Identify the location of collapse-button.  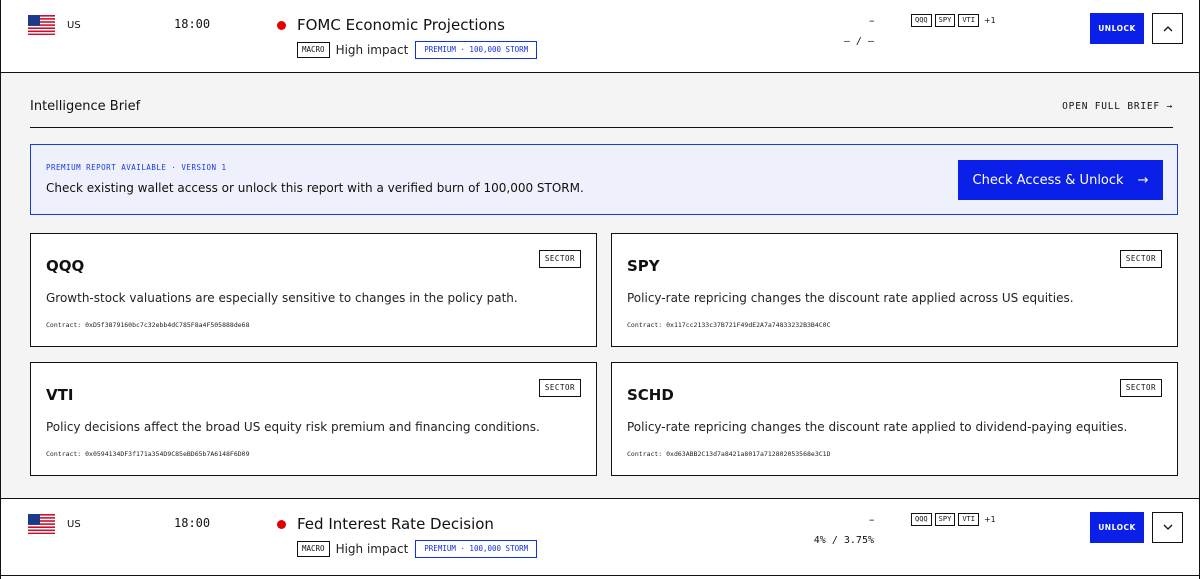
(1167, 28).